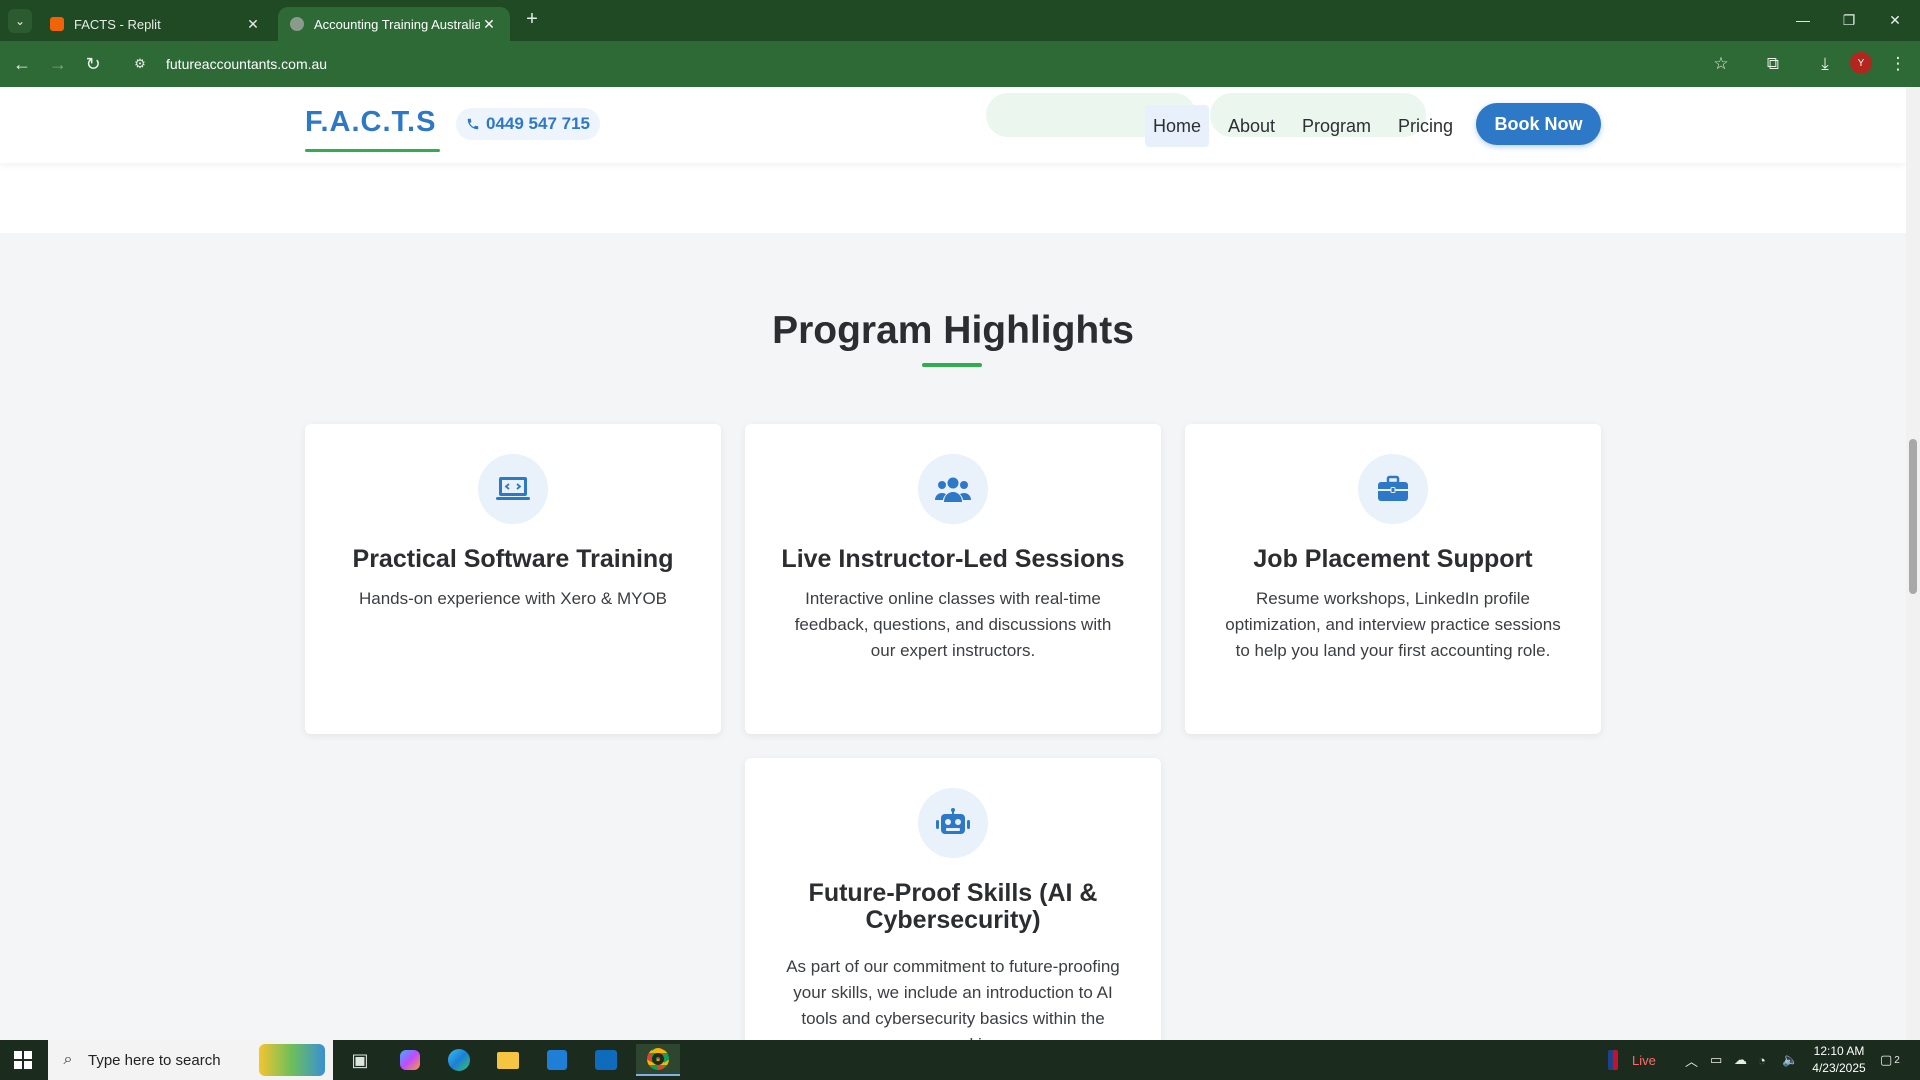  Describe the element at coordinates (1913, 516) in the screenshot. I see `scrollbar-thumb` at that location.